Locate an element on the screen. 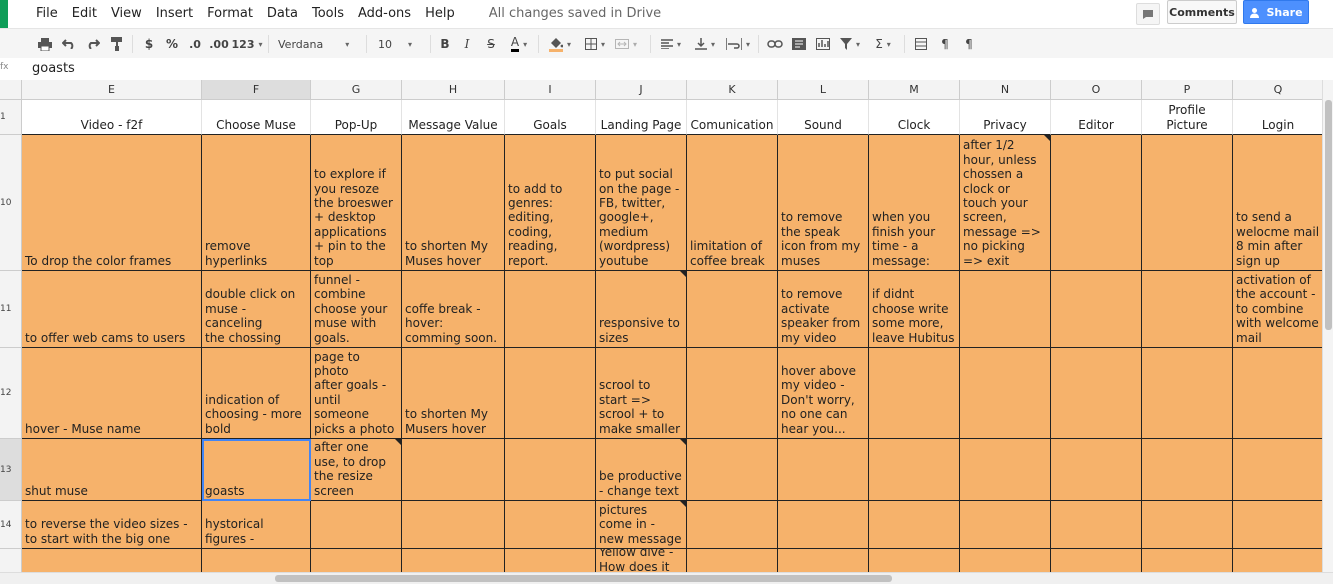  menu-tools: Tools is located at coordinates (328, 13).